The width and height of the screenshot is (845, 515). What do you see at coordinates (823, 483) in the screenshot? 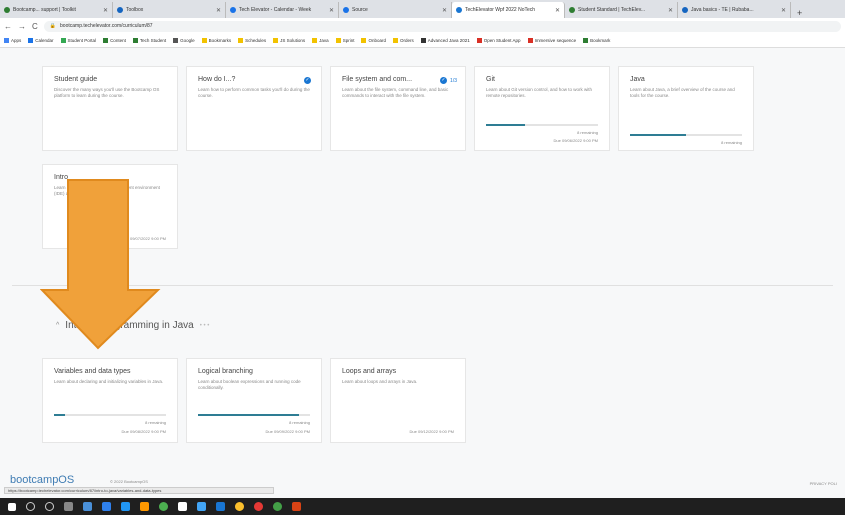
I see `privacy-policy-link: PRIVACY POLI` at bounding box center [823, 483].